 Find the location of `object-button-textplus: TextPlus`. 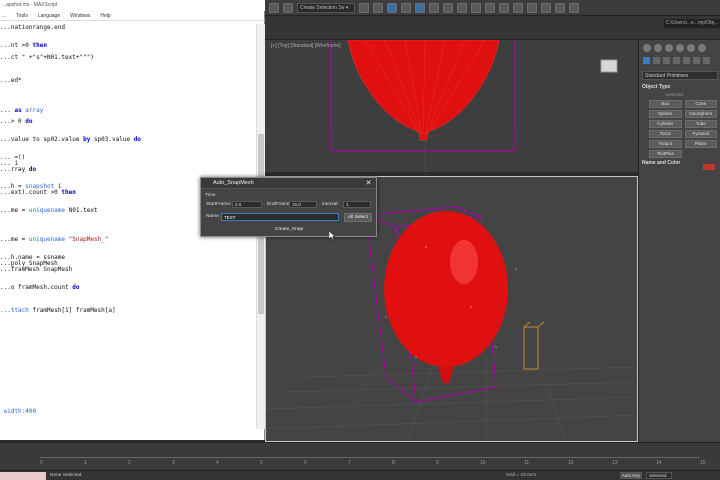

object-button-textplus: TextPlus is located at coordinates (665, 154).